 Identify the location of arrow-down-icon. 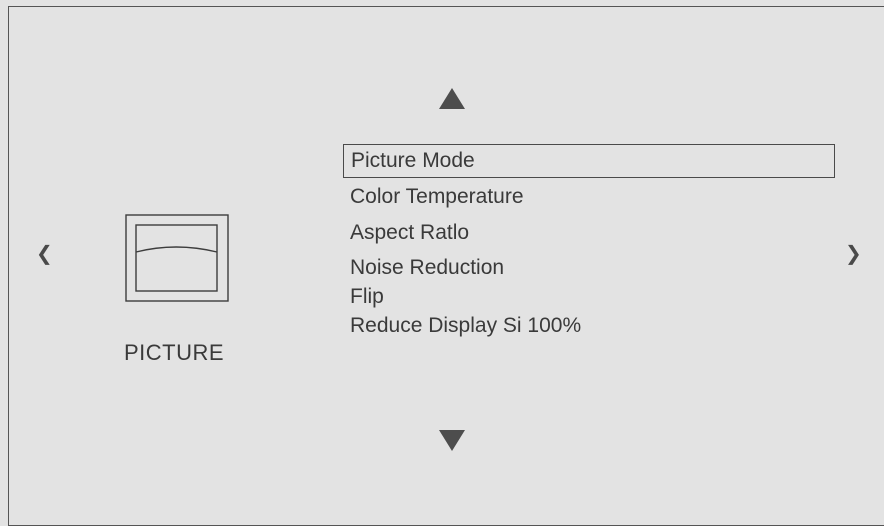
(452, 440).